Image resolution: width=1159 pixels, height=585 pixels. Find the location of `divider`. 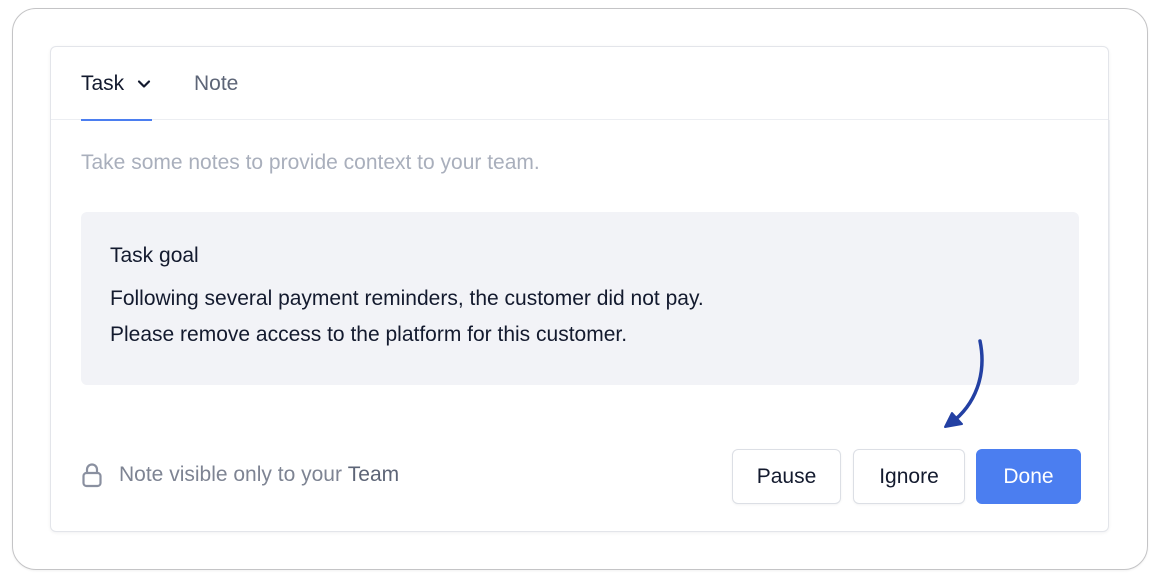

divider is located at coordinates (1109, 270).